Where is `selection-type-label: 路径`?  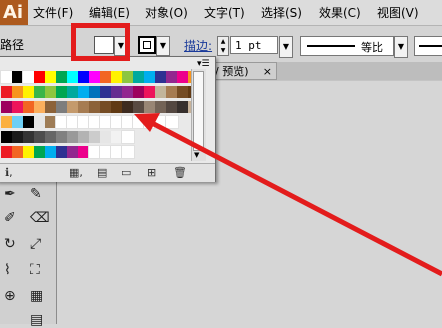
selection-type-label: 路径 is located at coordinates (12, 45).